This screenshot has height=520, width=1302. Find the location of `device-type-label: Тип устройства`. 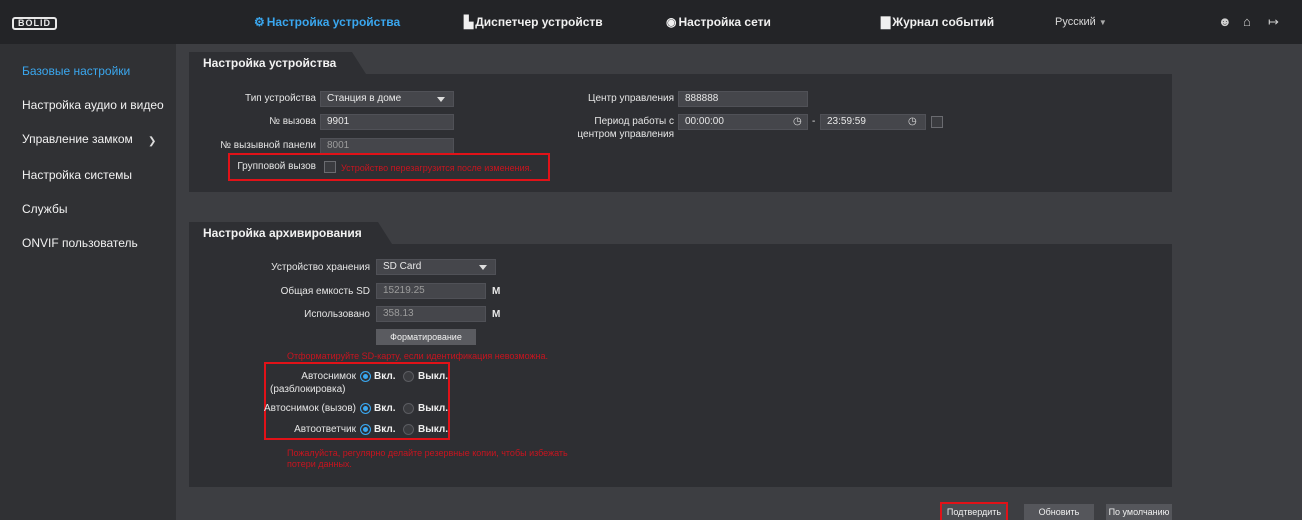

device-type-label: Тип устройства is located at coordinates (280, 98).